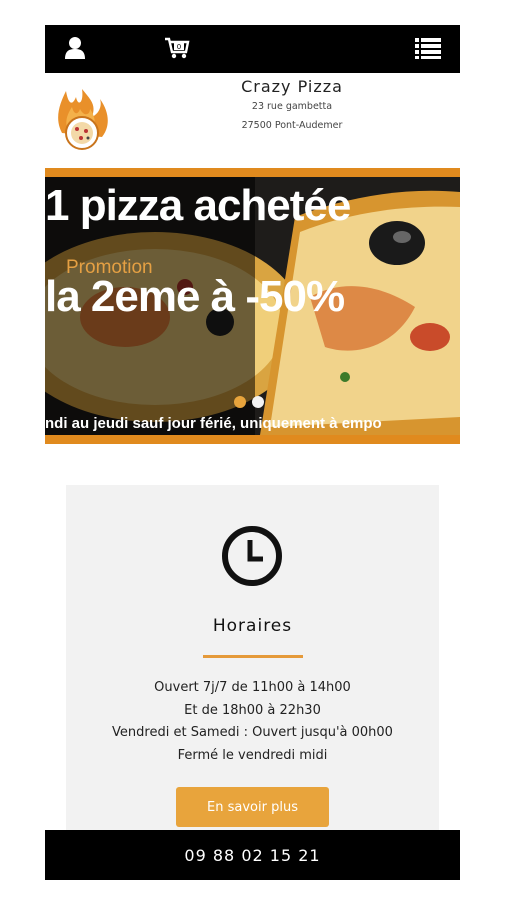 This screenshot has width=506, height=900. I want to click on cart-count: 0, so click(179, 47).